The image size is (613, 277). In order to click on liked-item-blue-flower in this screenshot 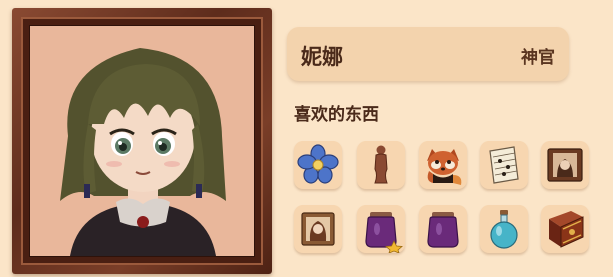, I will do `click(318, 165)`.